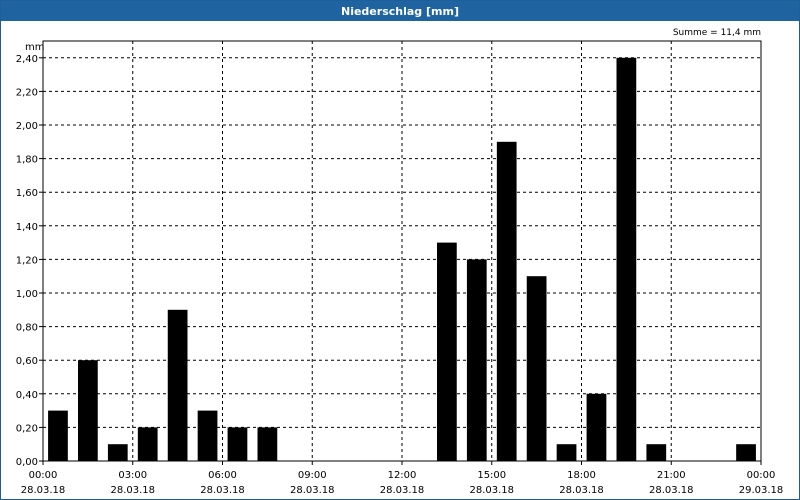 The width and height of the screenshot is (800, 500). I want to click on y-tick-label: 0,40, so click(27, 395).